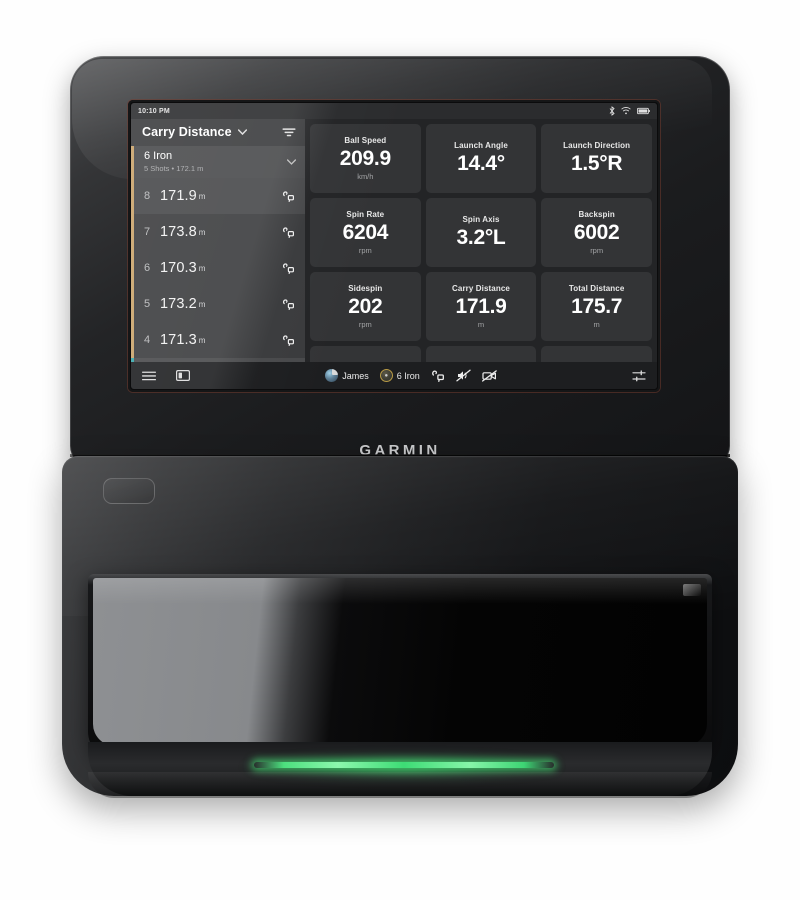 Image resolution: width=800 pixels, height=900 pixels. Describe the element at coordinates (147, 196) in the screenshot. I see `shot-number: 8` at that location.